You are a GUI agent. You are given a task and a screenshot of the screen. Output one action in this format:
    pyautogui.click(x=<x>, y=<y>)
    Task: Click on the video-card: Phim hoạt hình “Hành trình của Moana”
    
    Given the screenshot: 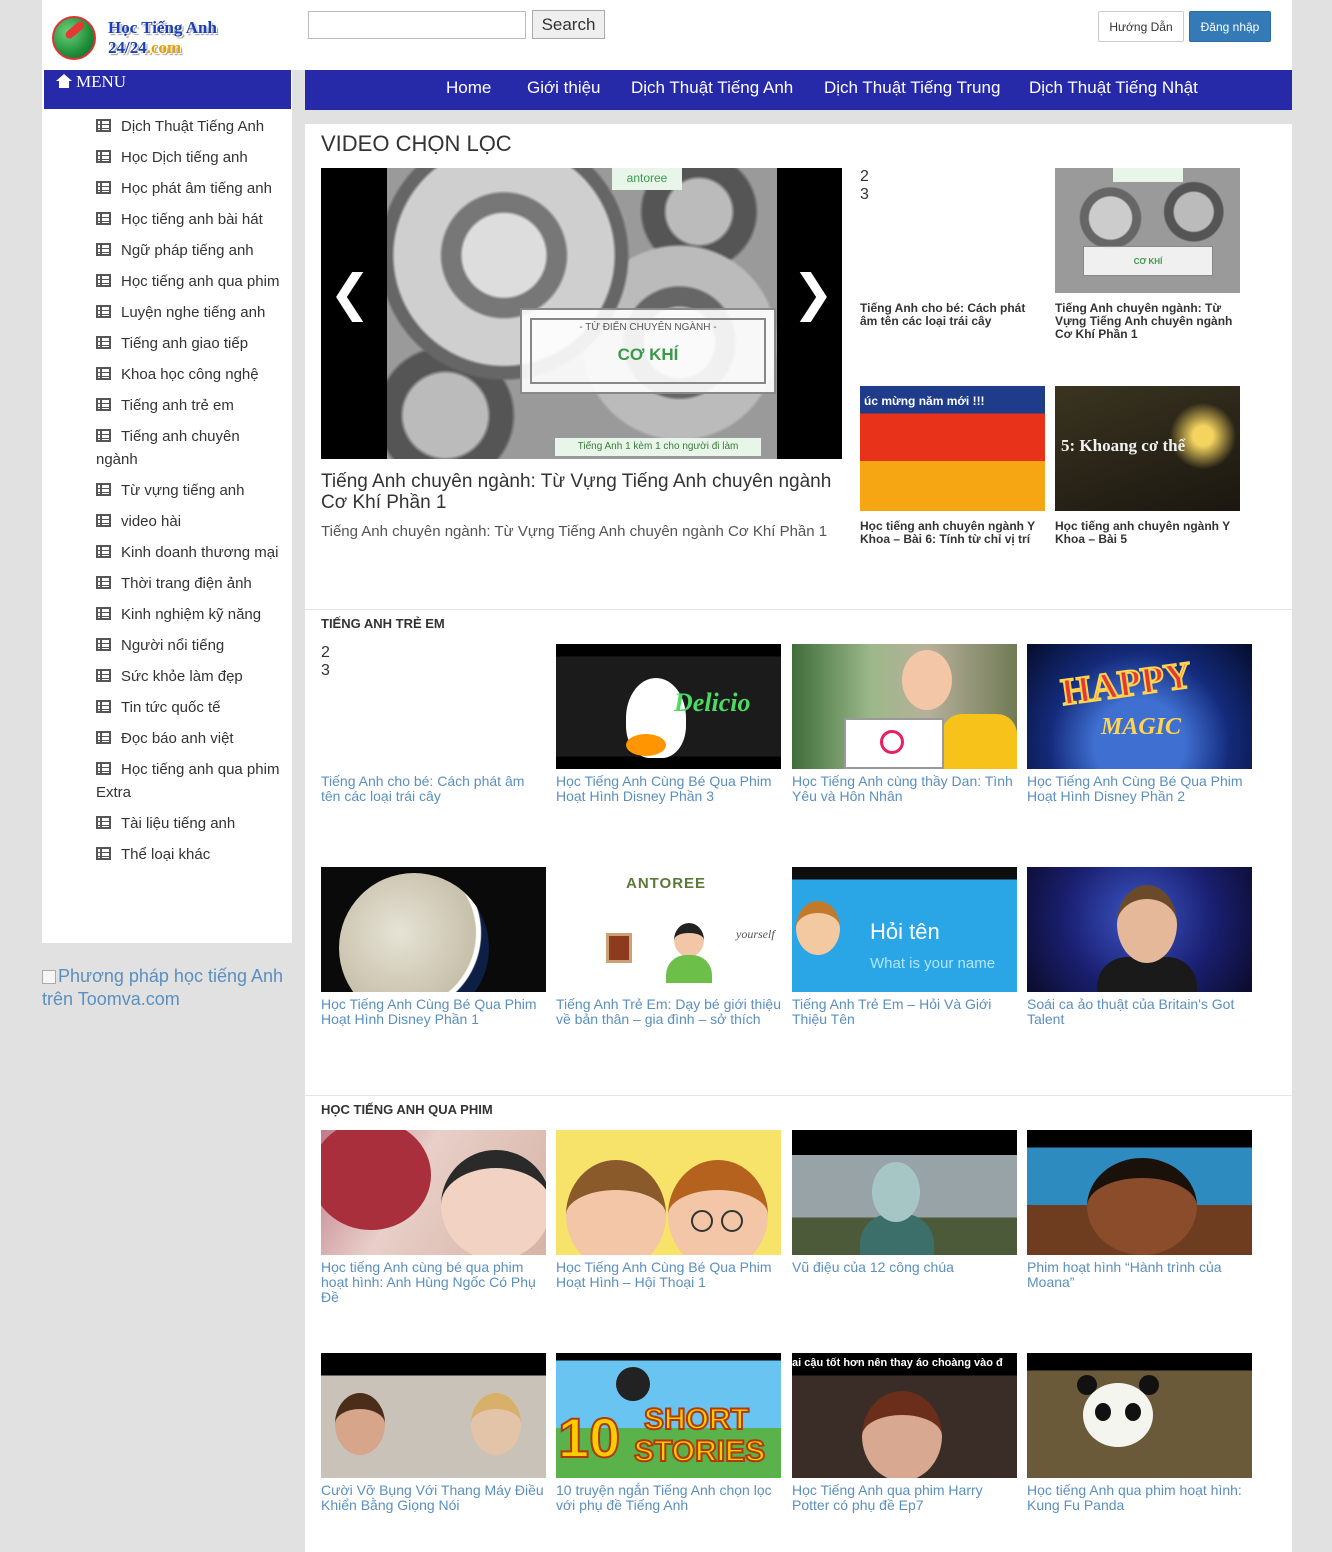 What is the action you would take?
    pyautogui.click(x=1139, y=1210)
    